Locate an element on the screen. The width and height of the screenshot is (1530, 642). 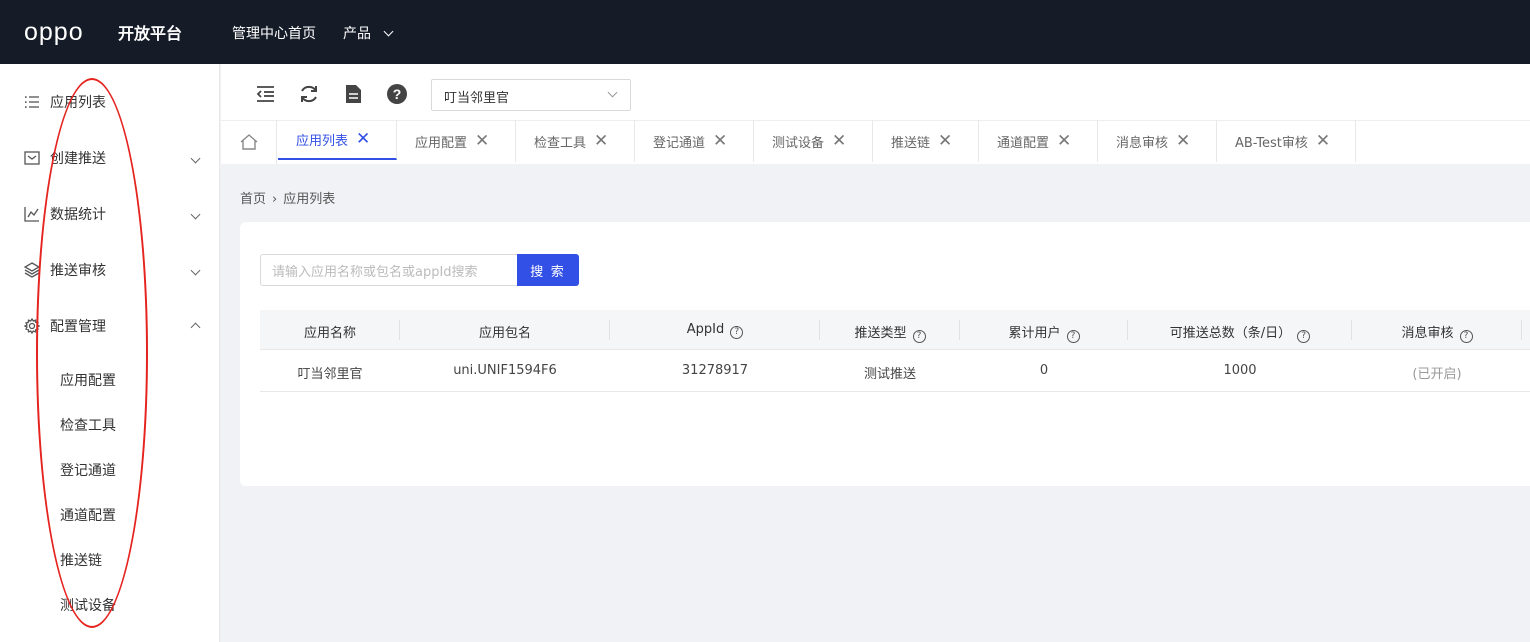
tab-register-channel: 登记通道 ✕ is located at coordinates (694, 141).